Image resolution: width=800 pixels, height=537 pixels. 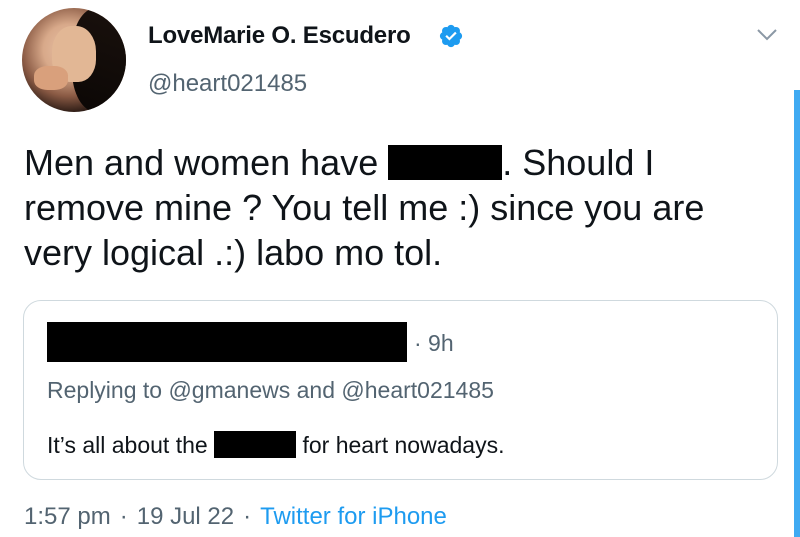 I want to click on tweet-date: 19 Jul 22, so click(x=185, y=516).